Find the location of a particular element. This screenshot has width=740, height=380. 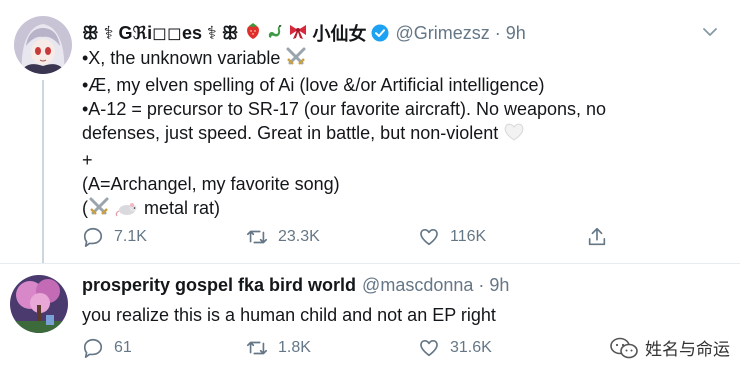

verified-icon is located at coordinates (380, 33).